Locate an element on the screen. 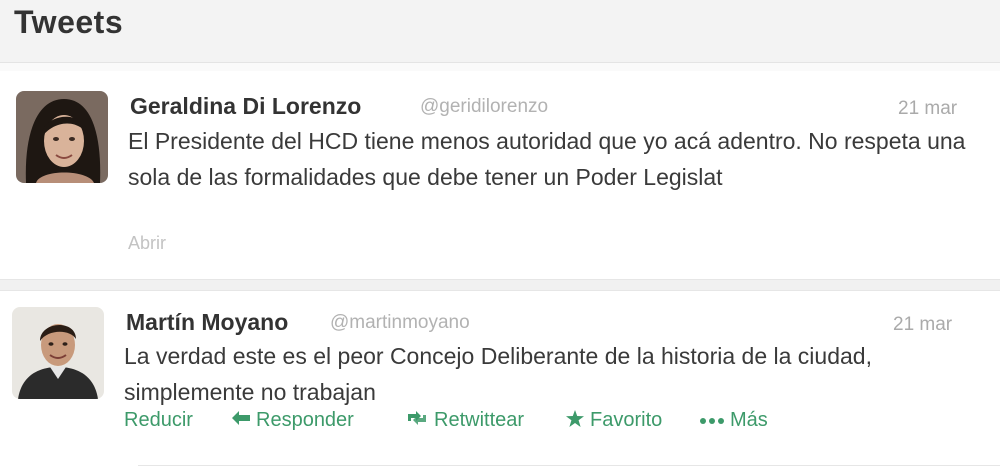 This screenshot has width=1000, height=472. star-icon is located at coordinates (575, 420).